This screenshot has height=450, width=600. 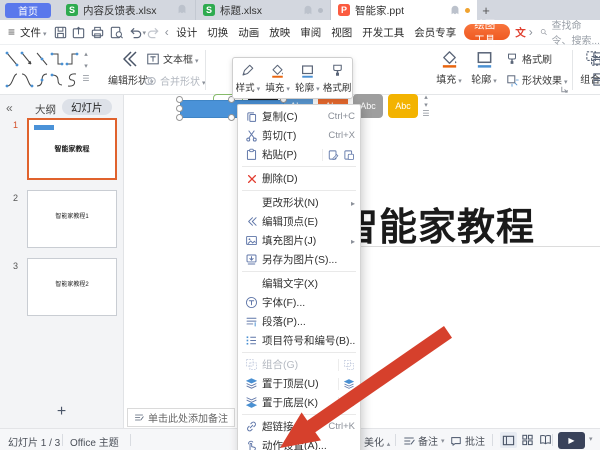 What do you see at coordinates (33, 32) in the screenshot?
I see `file-menu: 文件` at bounding box center [33, 32].